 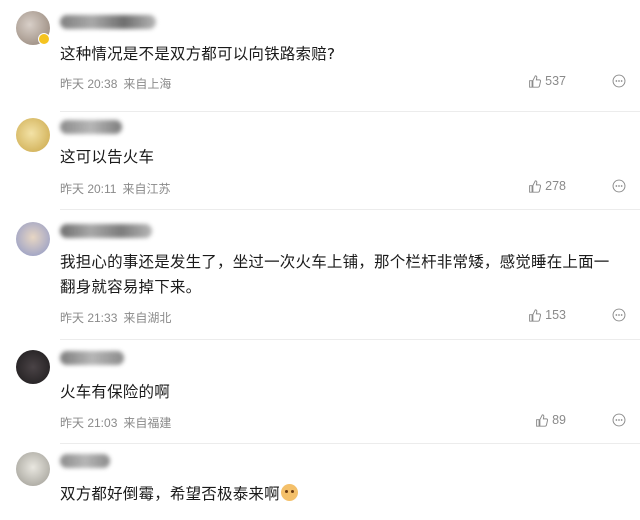 What do you see at coordinates (89, 84) in the screenshot?
I see `comment-time: 昨天 20:38` at bounding box center [89, 84].